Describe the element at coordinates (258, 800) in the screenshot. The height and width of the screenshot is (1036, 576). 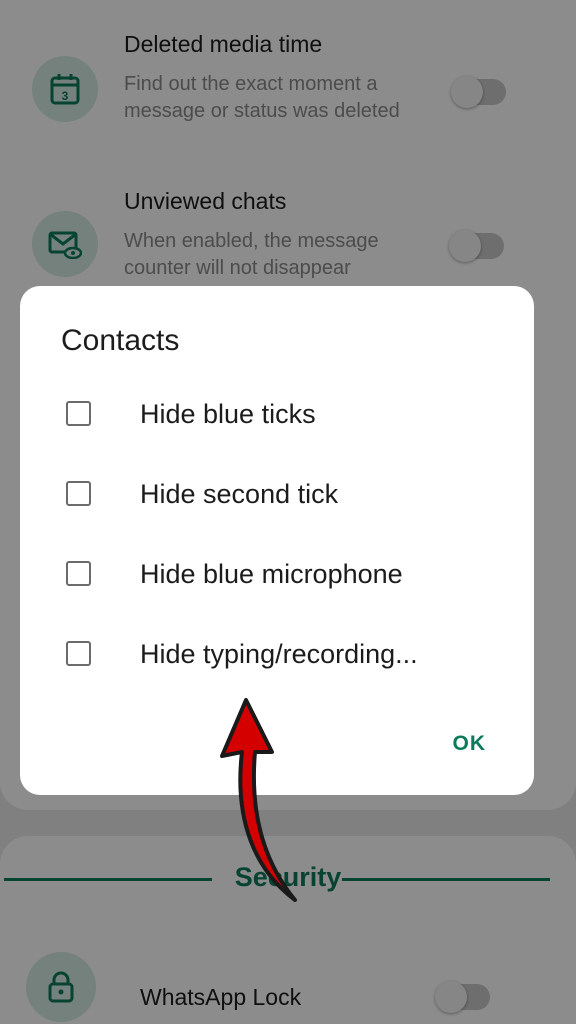
I see `red-arrow-icon` at that location.